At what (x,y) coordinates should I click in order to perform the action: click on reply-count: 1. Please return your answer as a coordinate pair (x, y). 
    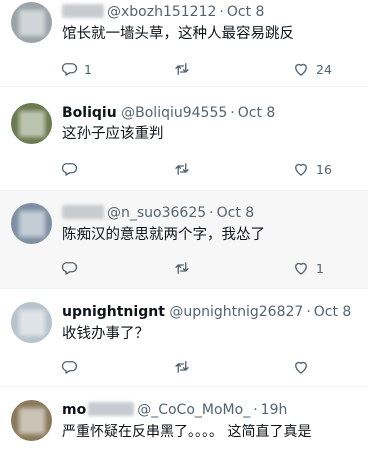
    Looking at the image, I should click on (88, 69).